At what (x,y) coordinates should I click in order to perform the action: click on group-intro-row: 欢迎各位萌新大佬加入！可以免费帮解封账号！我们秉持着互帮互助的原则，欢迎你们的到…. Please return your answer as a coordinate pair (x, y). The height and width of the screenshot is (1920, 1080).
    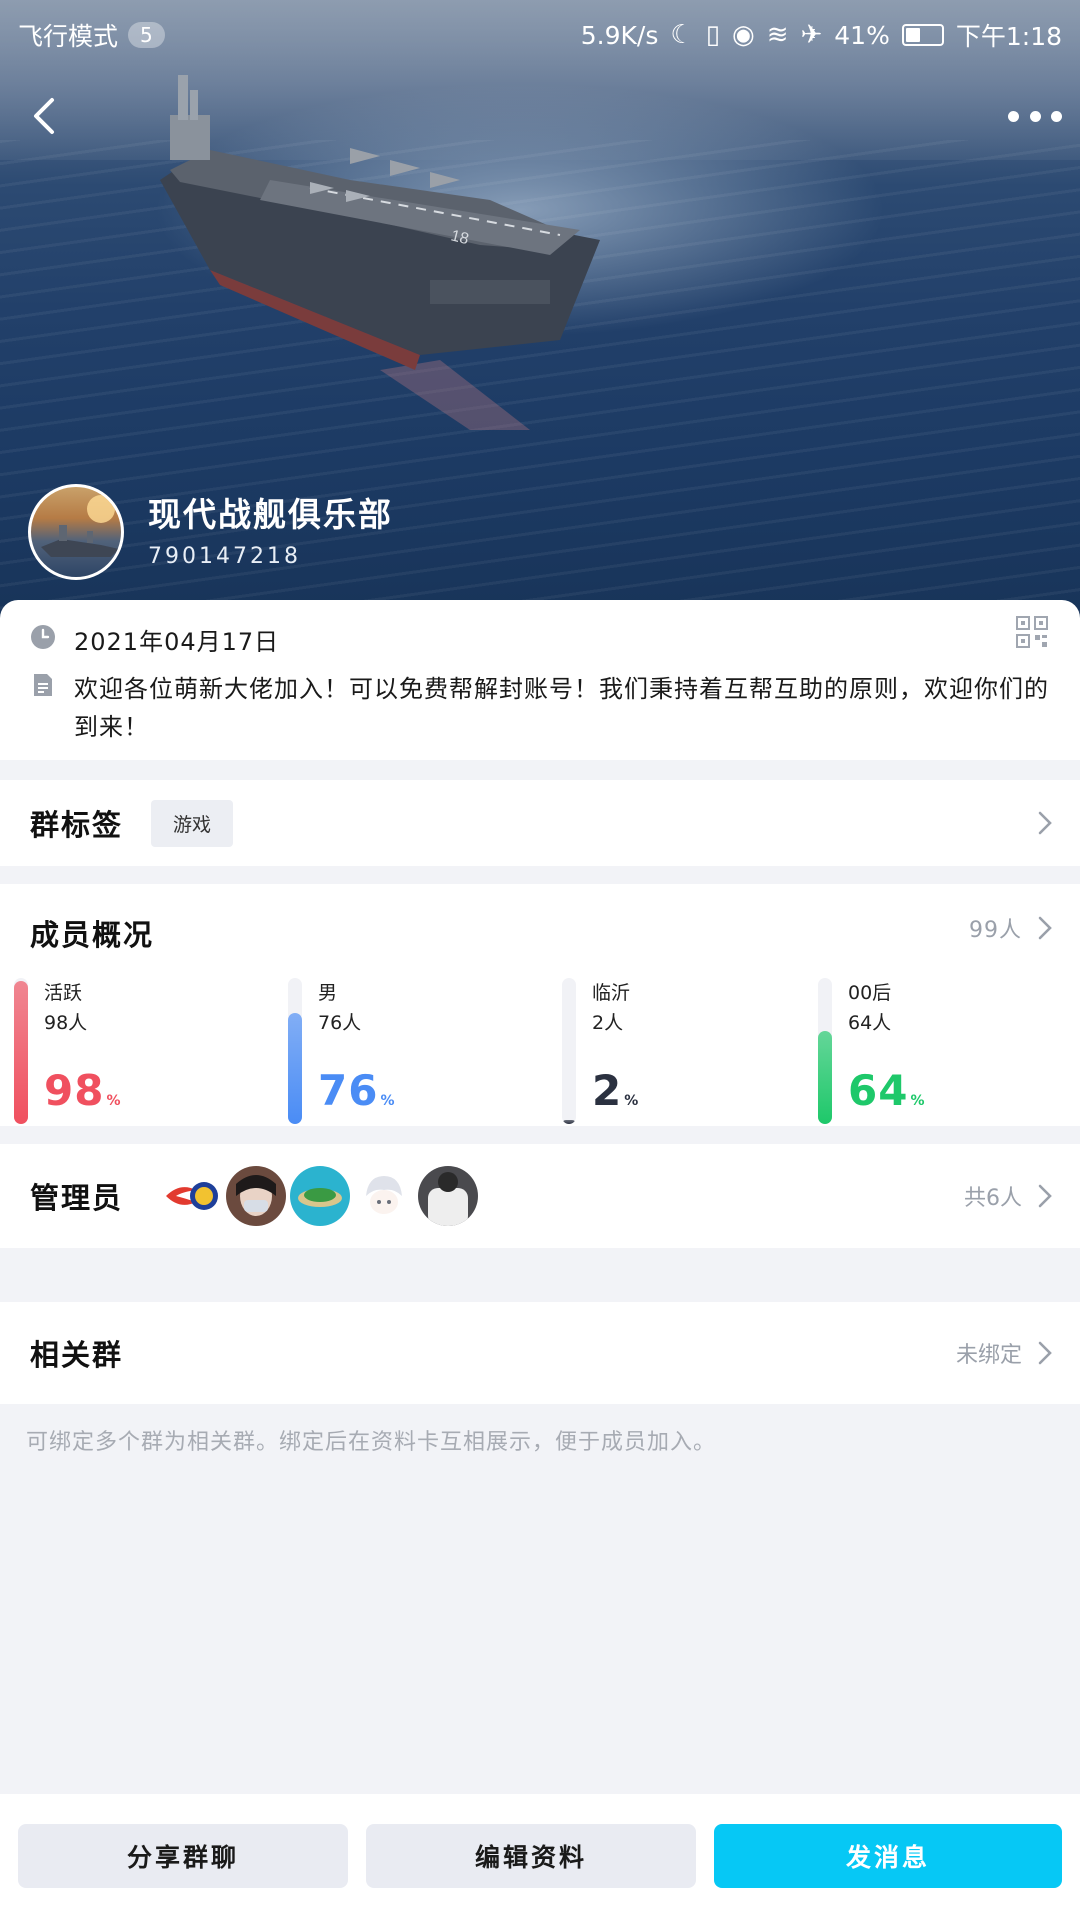
    Looking at the image, I should click on (542, 708).